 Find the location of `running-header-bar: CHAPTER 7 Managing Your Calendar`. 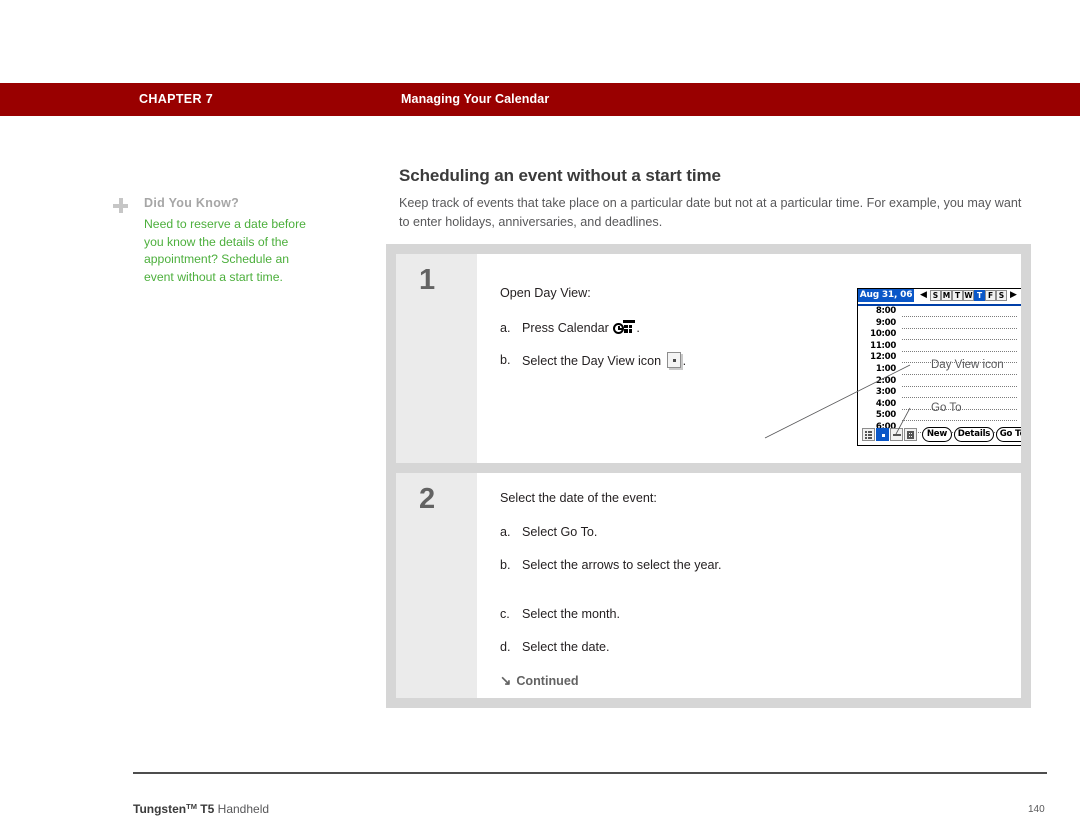

running-header-bar: CHAPTER 7 Managing Your Calendar is located at coordinates (540, 99).